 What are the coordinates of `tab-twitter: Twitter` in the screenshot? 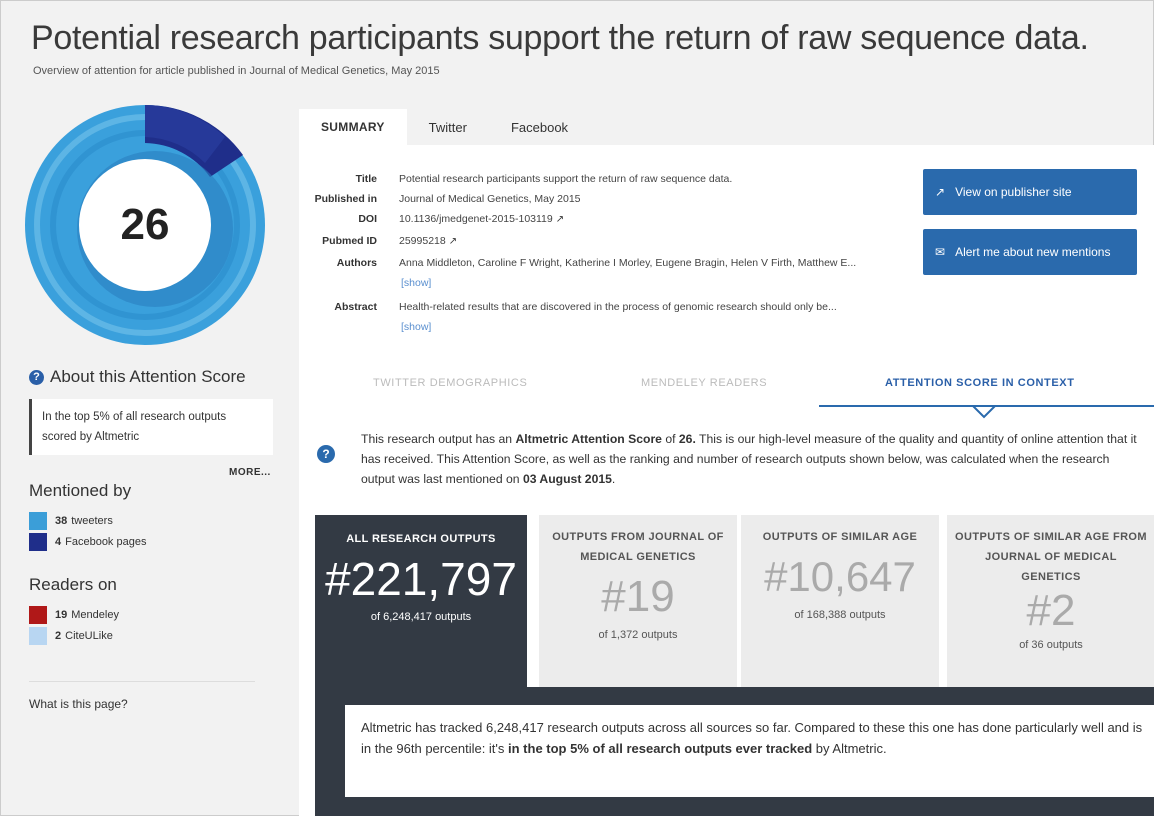 It's located at (448, 127).